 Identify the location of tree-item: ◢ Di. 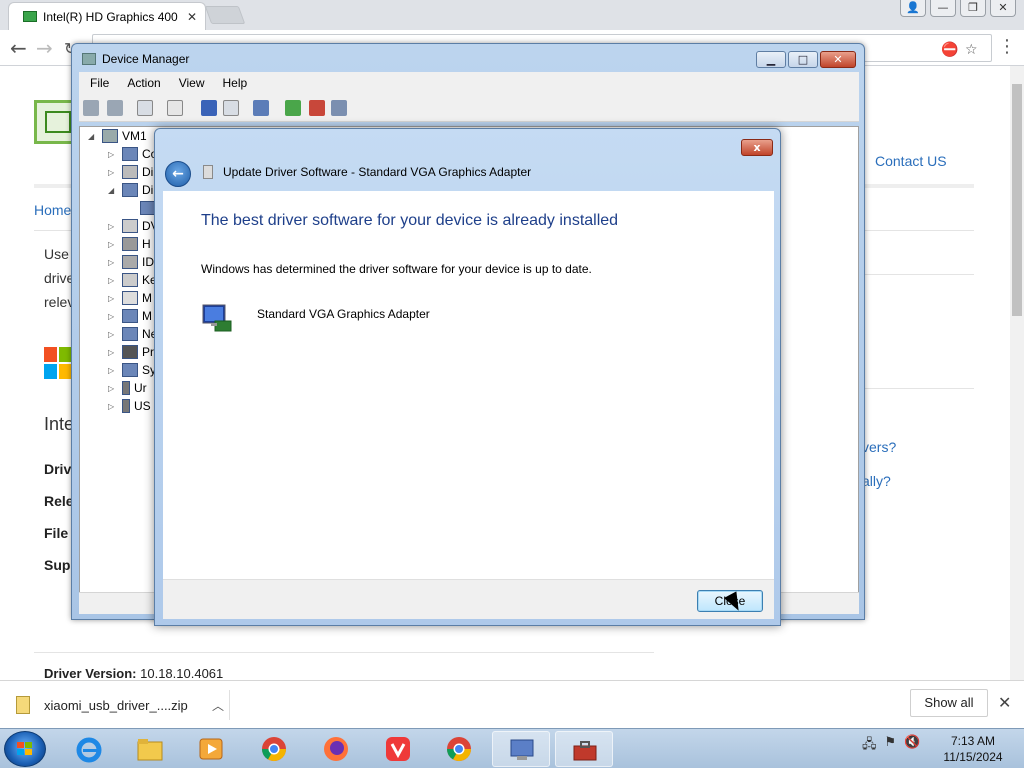
(130, 190).